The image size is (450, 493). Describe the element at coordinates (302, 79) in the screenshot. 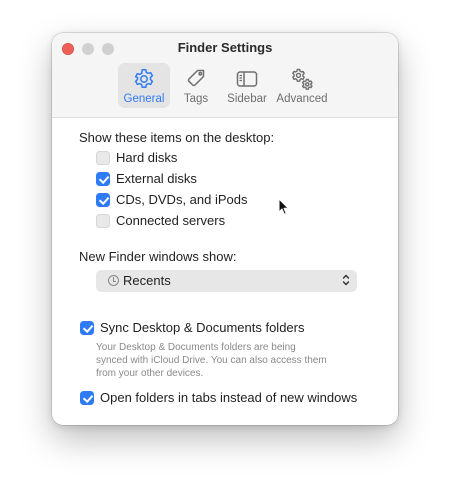

I see `gears-icon` at that location.